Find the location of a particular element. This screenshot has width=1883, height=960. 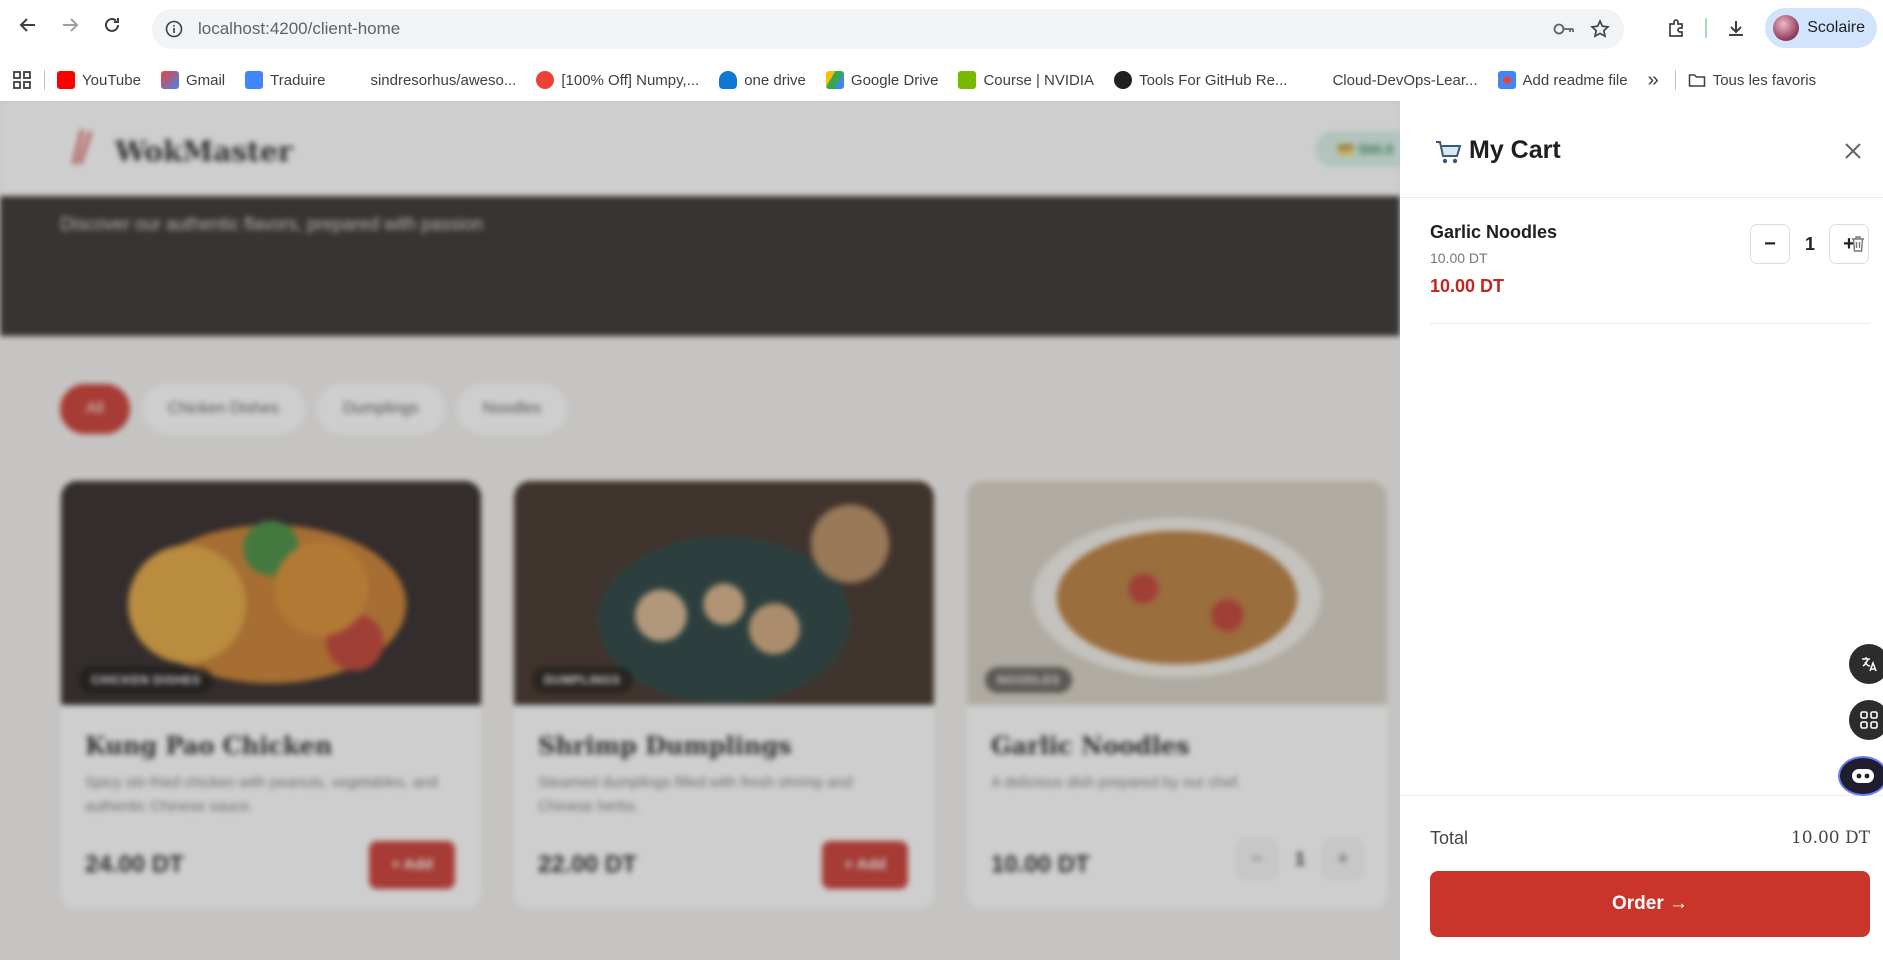

cart-item-line-total: 10.00 DT is located at coordinates (1467, 286).